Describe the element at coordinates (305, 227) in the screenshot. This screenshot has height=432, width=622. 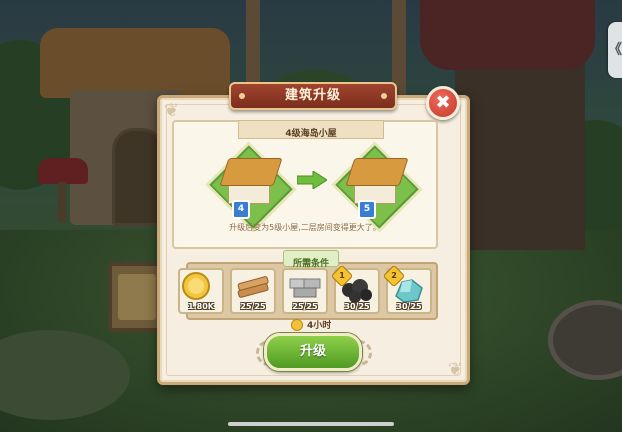
I see `upgrade-description: 升级后变为5级小屋,二层房间变得更大了。` at that location.